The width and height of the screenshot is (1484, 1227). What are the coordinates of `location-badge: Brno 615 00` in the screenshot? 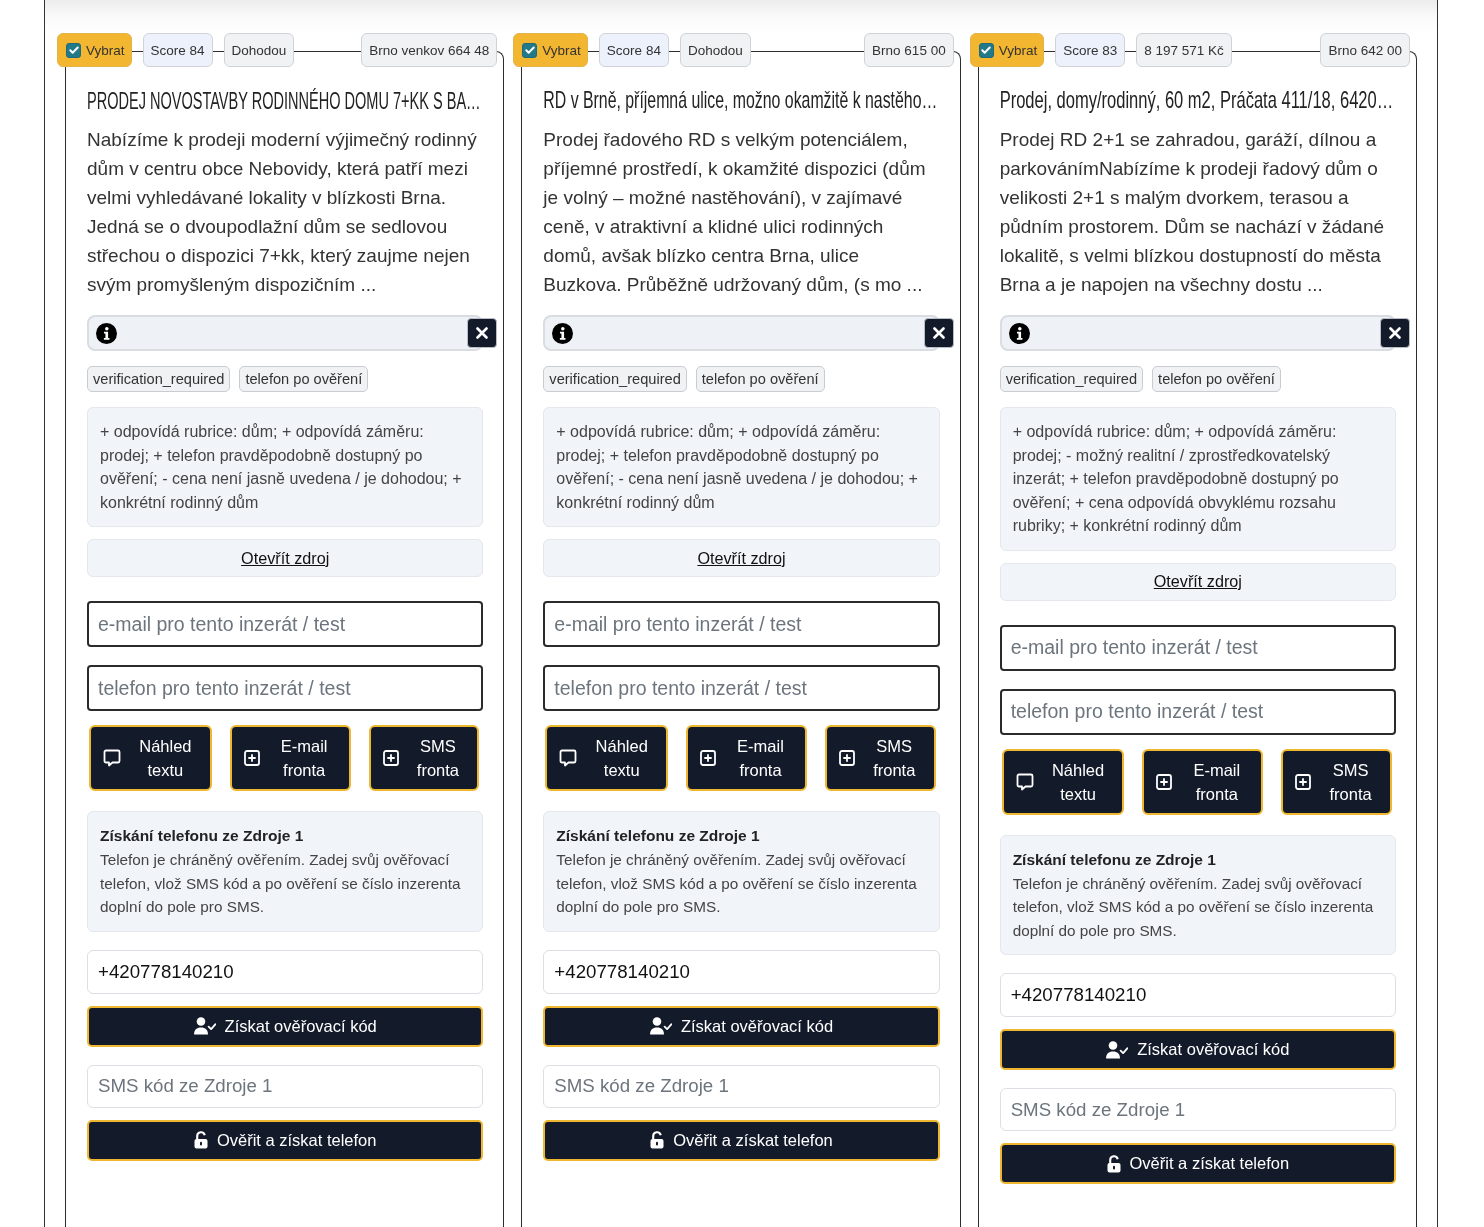 It's located at (909, 50).